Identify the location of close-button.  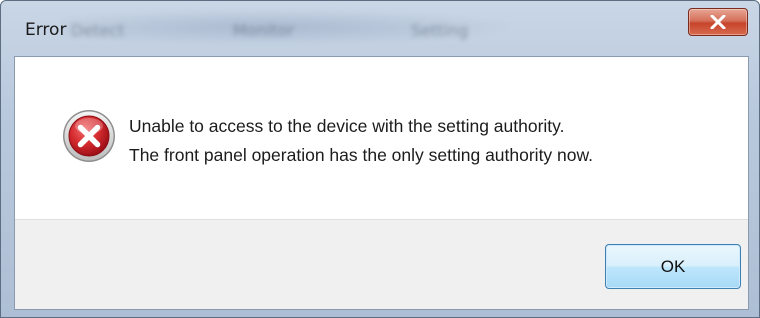
(718, 22).